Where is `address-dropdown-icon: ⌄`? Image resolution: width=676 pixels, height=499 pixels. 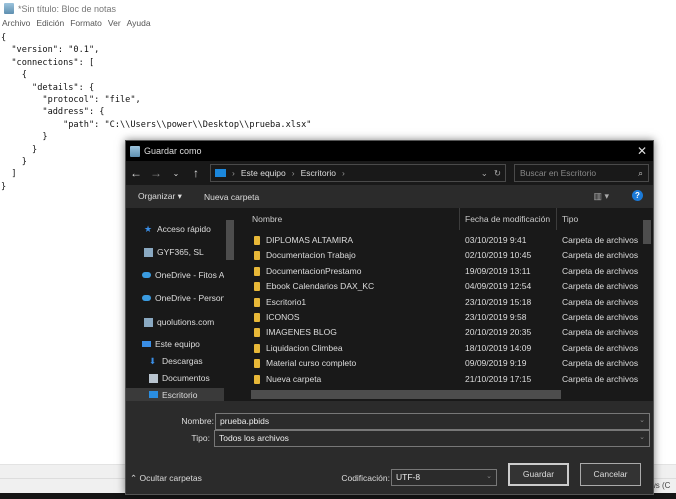
address-dropdown-icon: ⌄ is located at coordinates (484, 173).